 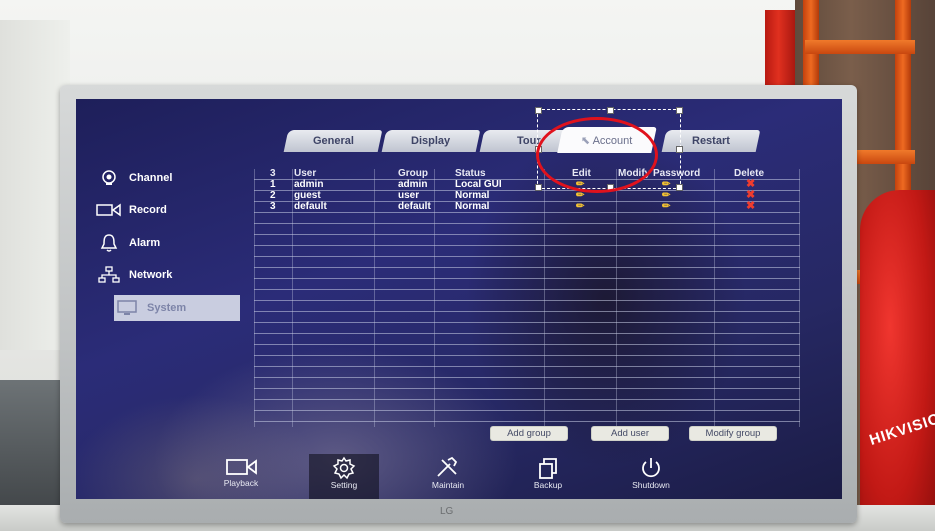 What do you see at coordinates (529, 433) in the screenshot?
I see `add-group-button: Add group` at bounding box center [529, 433].